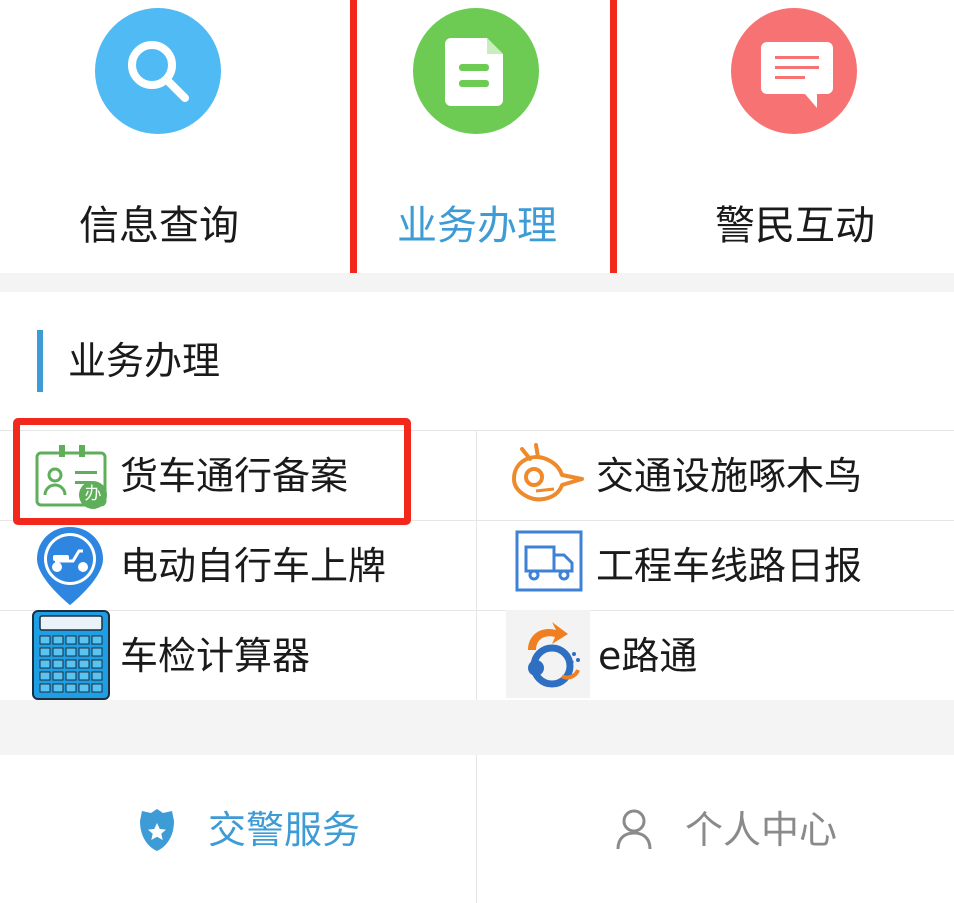 Image resolution: width=954 pixels, height=903 pixels. What do you see at coordinates (234, 476) in the screenshot?
I see `service-item-label: 货车通行备案` at bounding box center [234, 476].